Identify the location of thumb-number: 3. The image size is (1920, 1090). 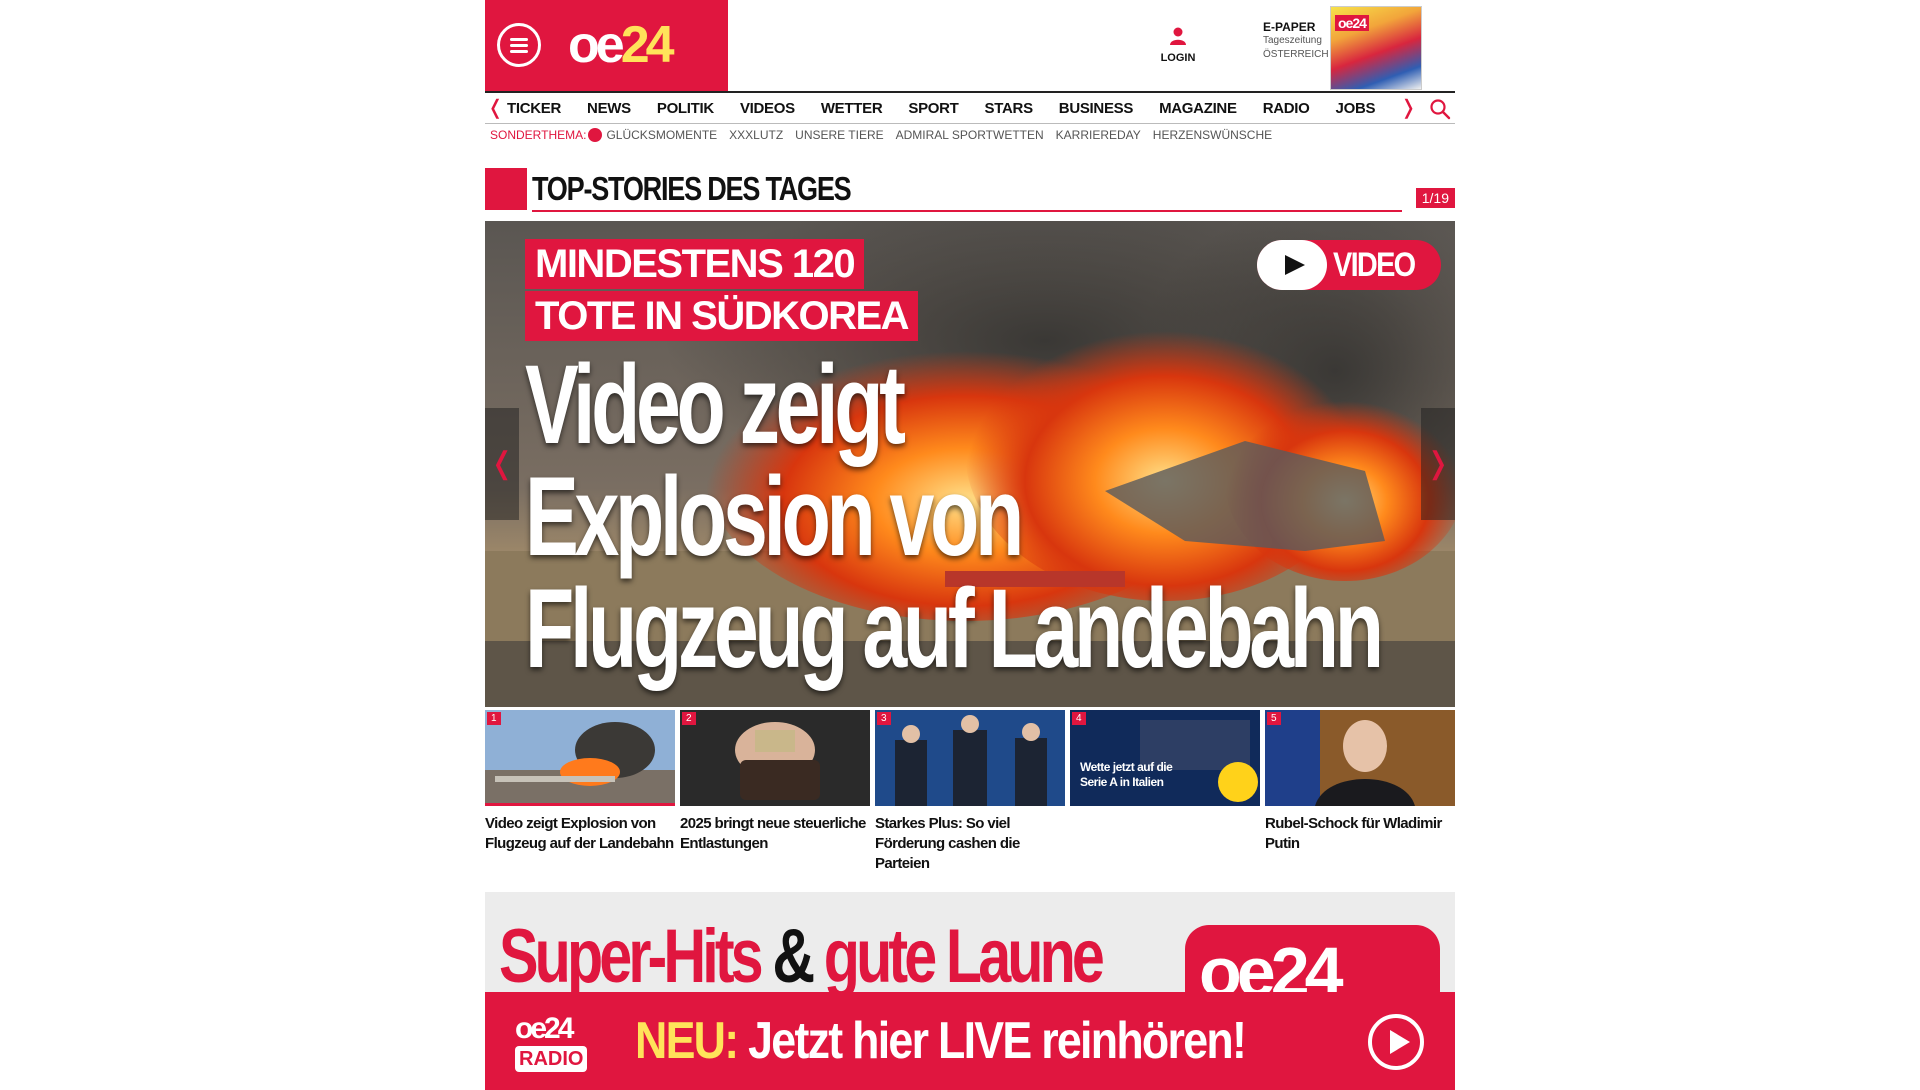
(884, 718).